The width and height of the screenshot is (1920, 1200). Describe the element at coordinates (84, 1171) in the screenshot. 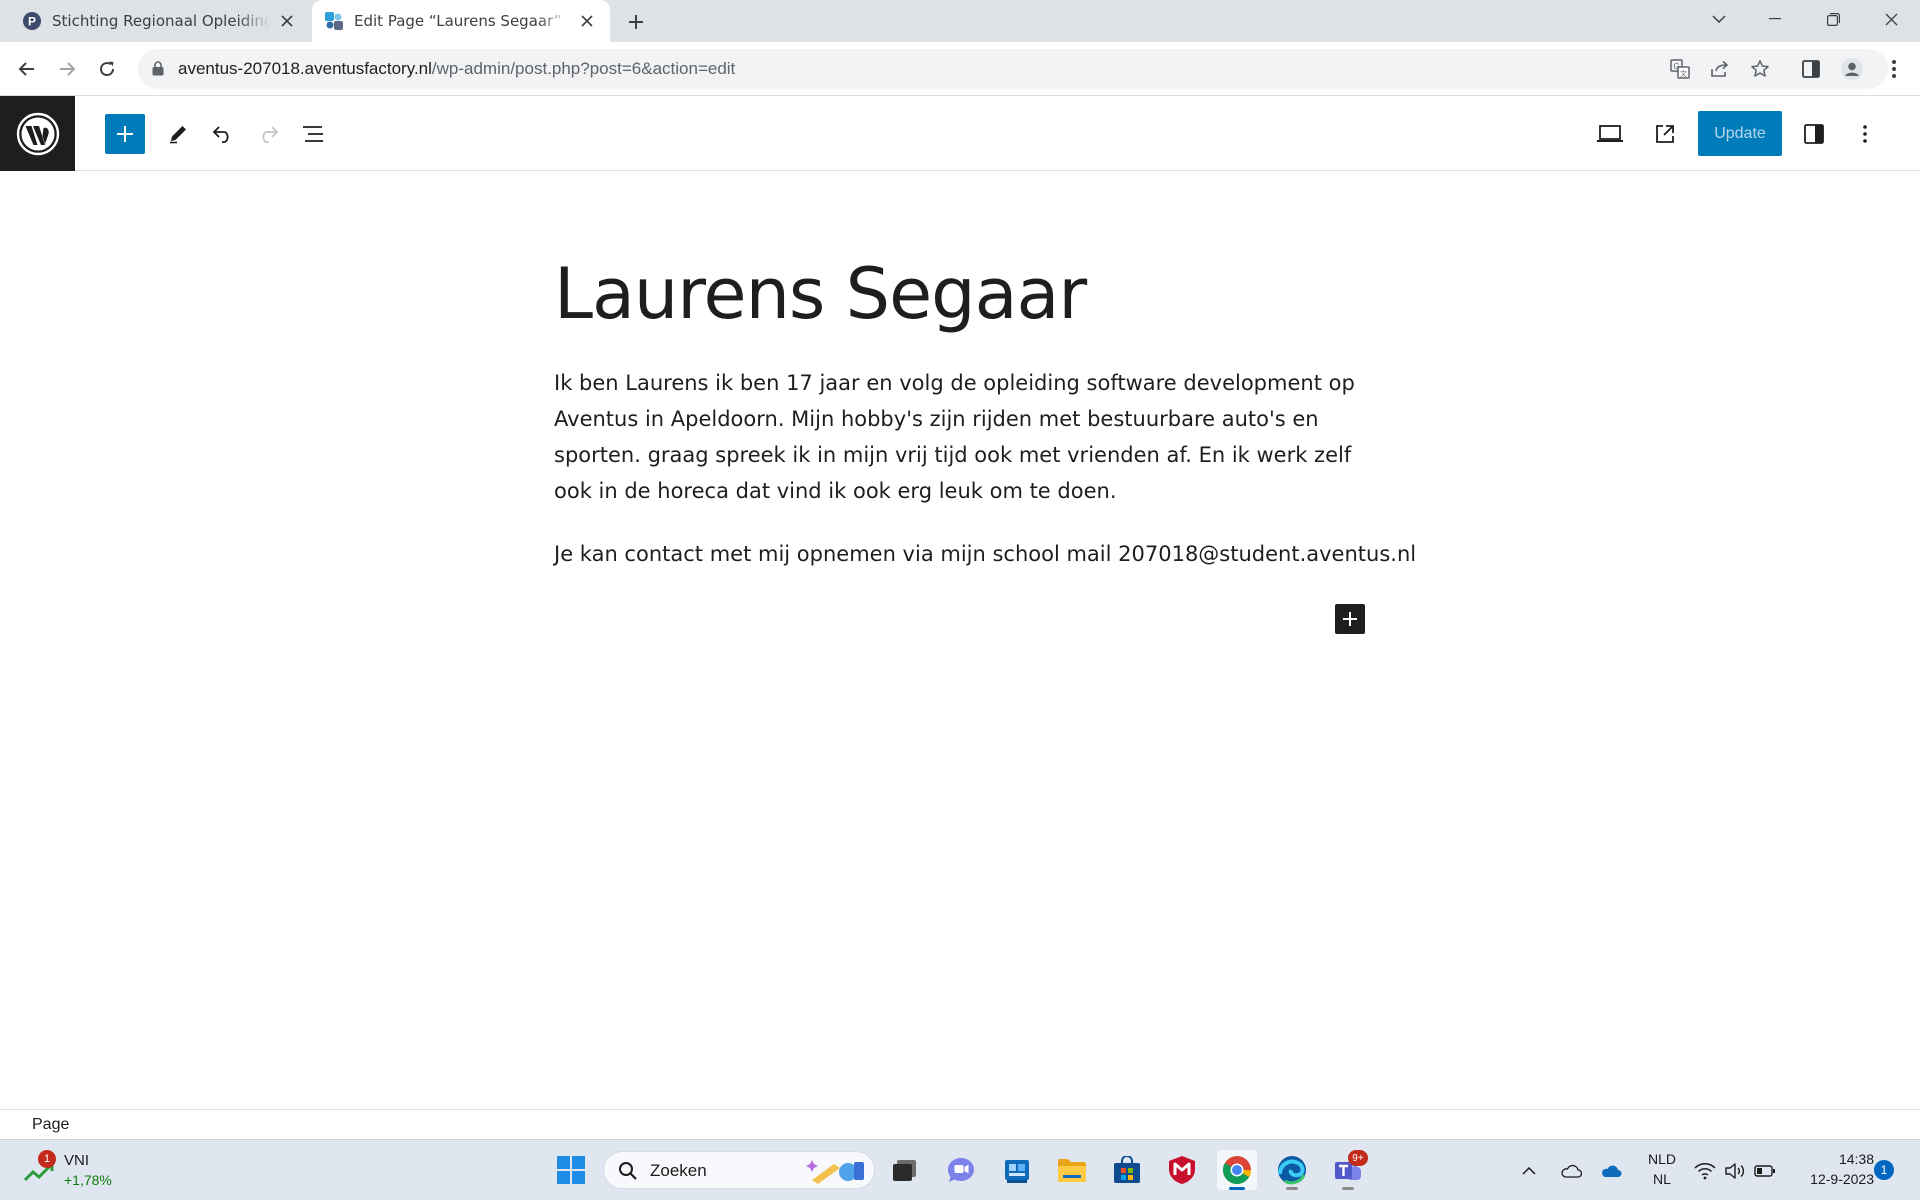

I see `stock-widget: 1 VNI +1,78%` at that location.